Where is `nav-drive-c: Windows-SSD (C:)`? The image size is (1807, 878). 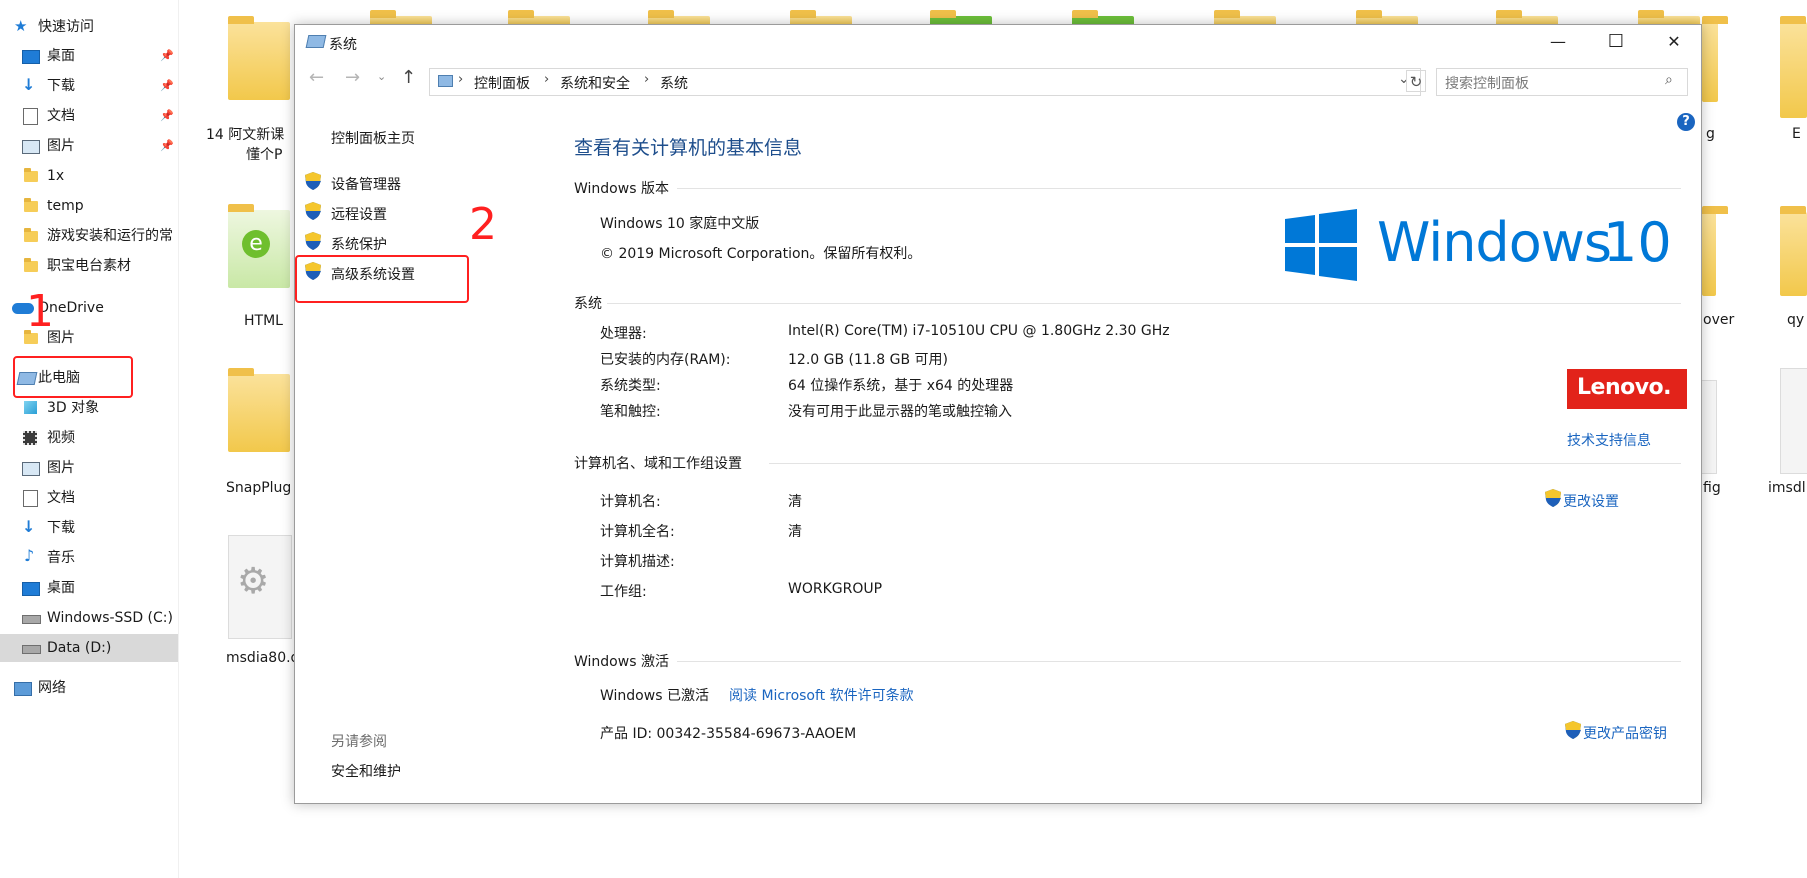 nav-drive-c: Windows-SSD (C:) is located at coordinates (89, 618).